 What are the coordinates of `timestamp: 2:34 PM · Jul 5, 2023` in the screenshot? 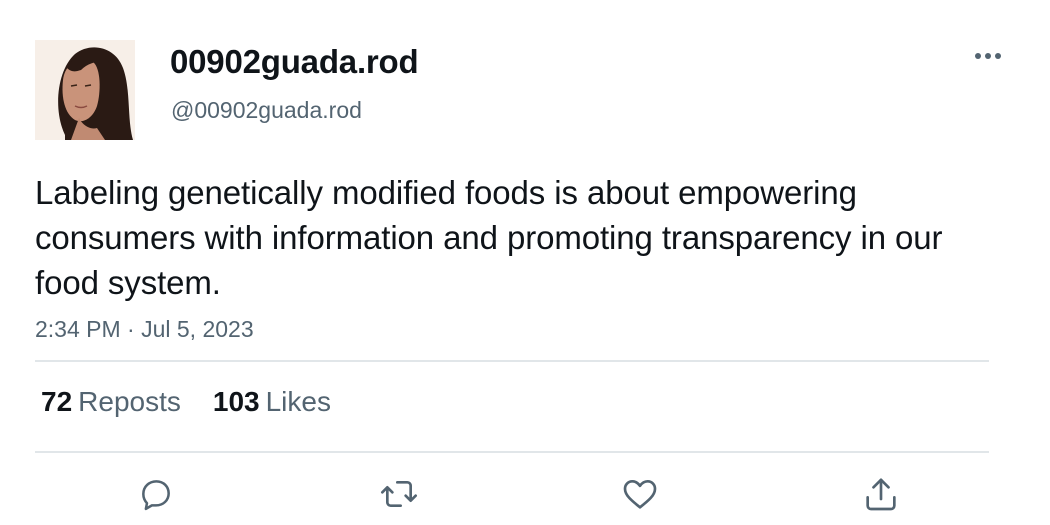 It's located at (144, 329).